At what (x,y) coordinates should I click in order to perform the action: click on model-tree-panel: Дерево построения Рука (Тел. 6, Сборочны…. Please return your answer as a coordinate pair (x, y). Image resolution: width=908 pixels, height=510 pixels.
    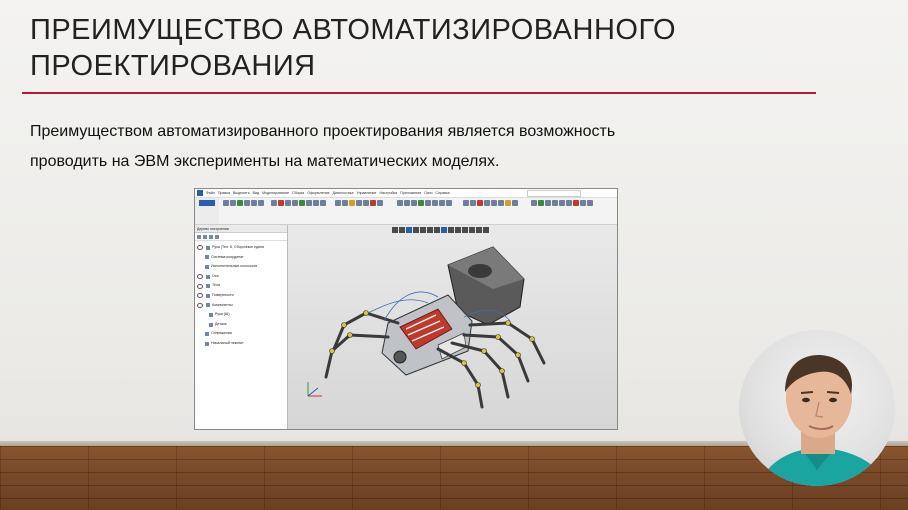
    Looking at the image, I should click on (241, 327).